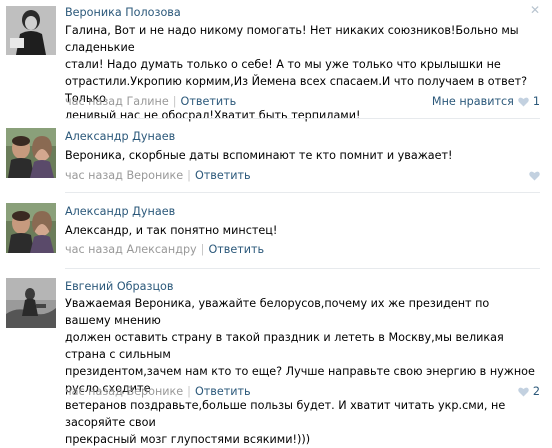  I want to click on like-count: 2, so click(536, 391).